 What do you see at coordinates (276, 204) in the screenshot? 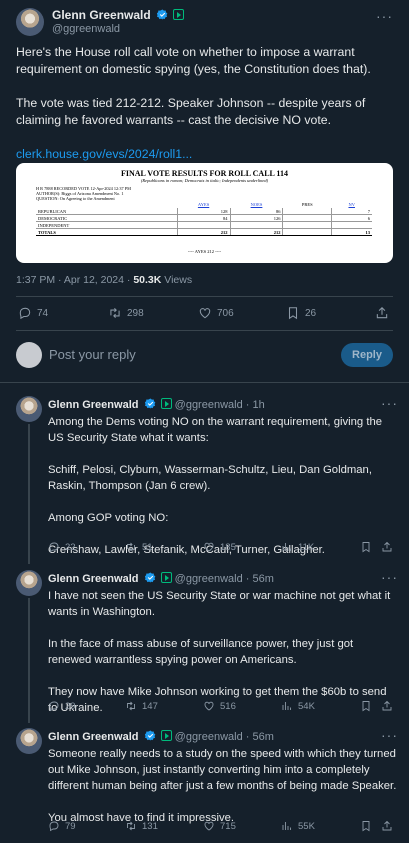
I see `vote-table-header: AYES NOES PRES NV` at bounding box center [276, 204].